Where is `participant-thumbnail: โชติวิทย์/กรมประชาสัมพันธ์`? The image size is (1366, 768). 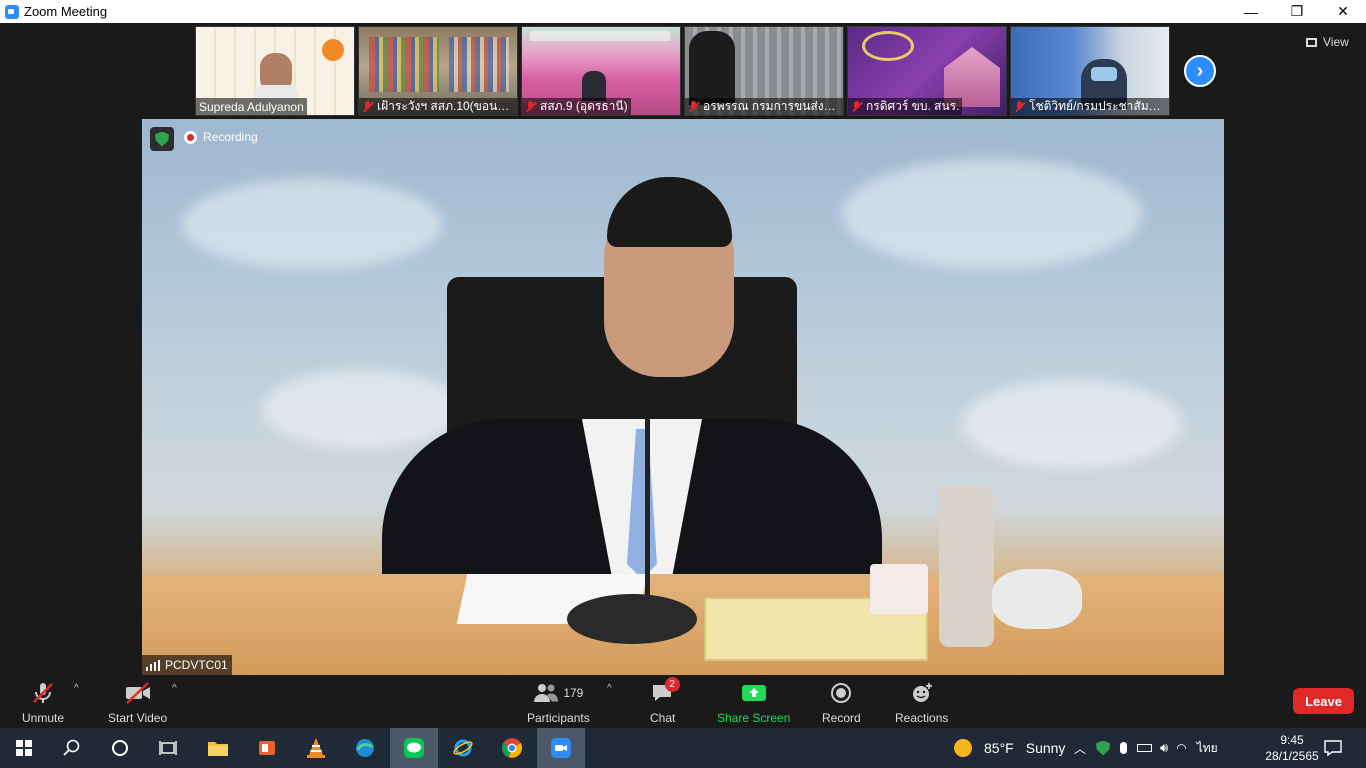
participant-thumbnail: โชติวิทย์/กรมประชาสัมพันธ์ is located at coordinates (1090, 71).